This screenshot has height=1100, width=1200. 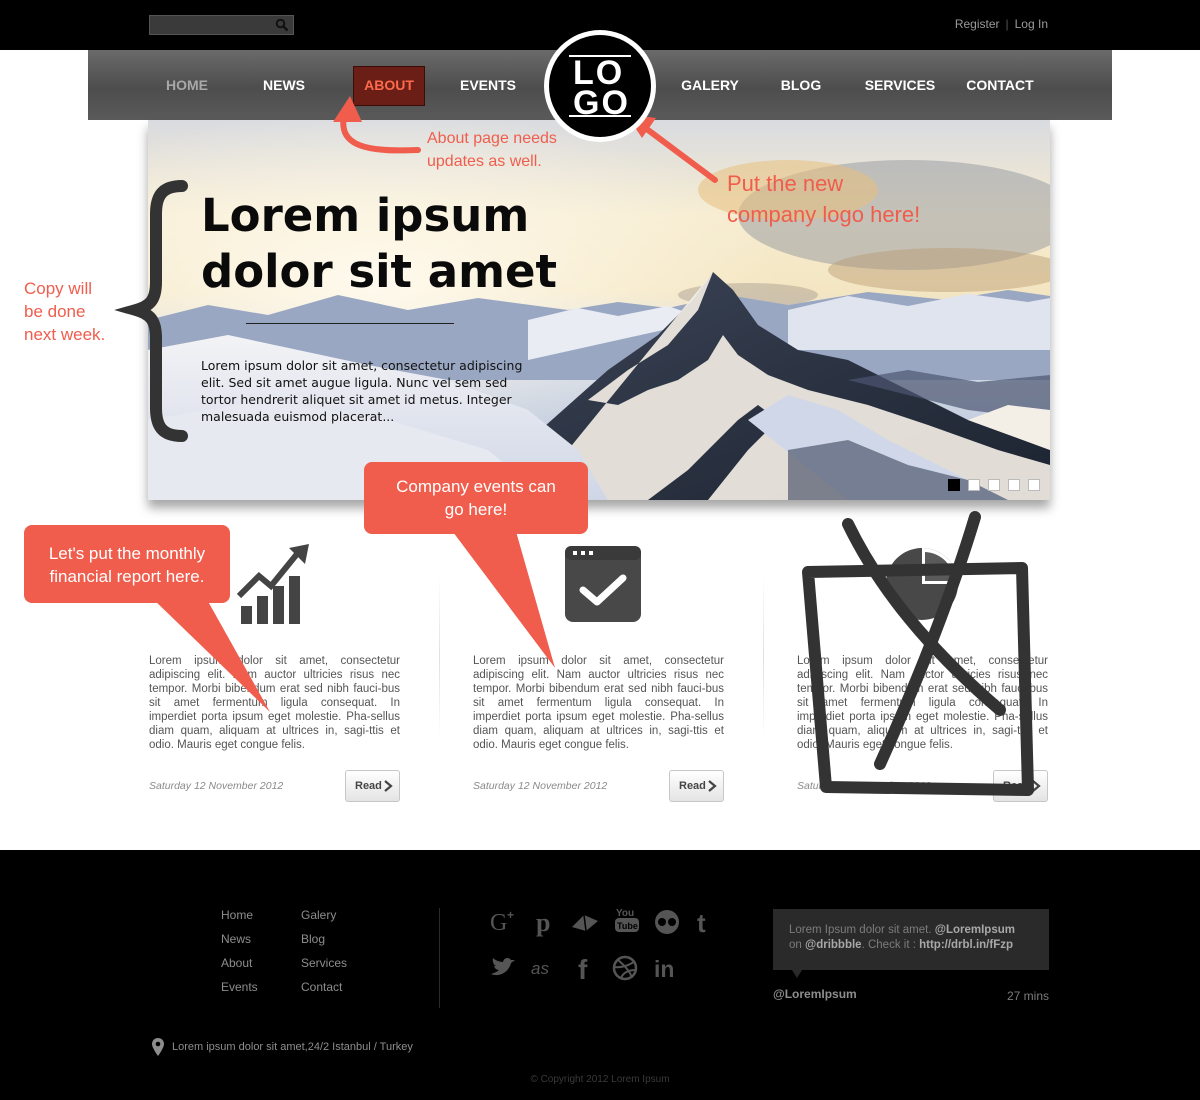 What do you see at coordinates (350, 323) in the screenshot?
I see `hero-divider` at bounding box center [350, 323].